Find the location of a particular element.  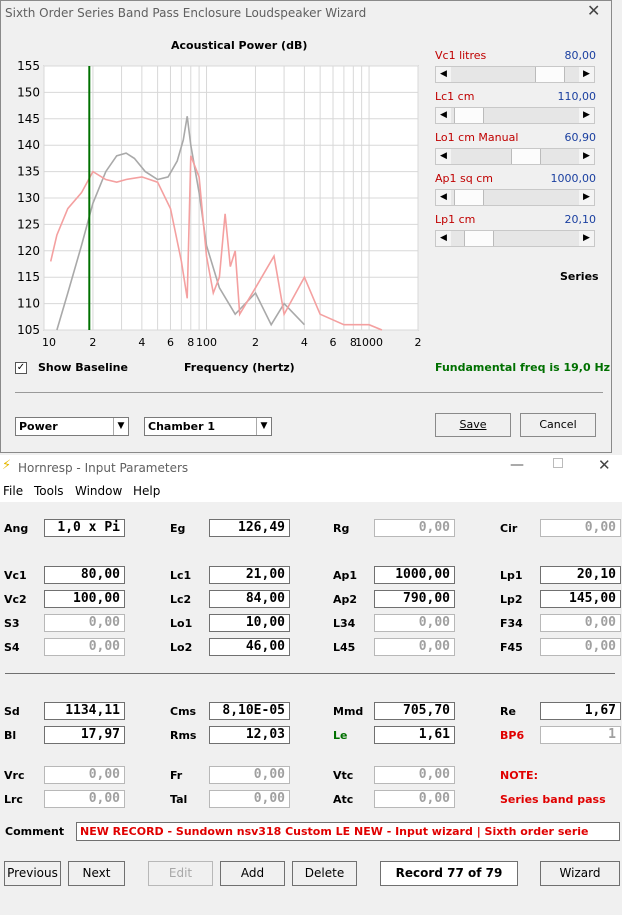

param-field-bp6: 1 is located at coordinates (580, 735).